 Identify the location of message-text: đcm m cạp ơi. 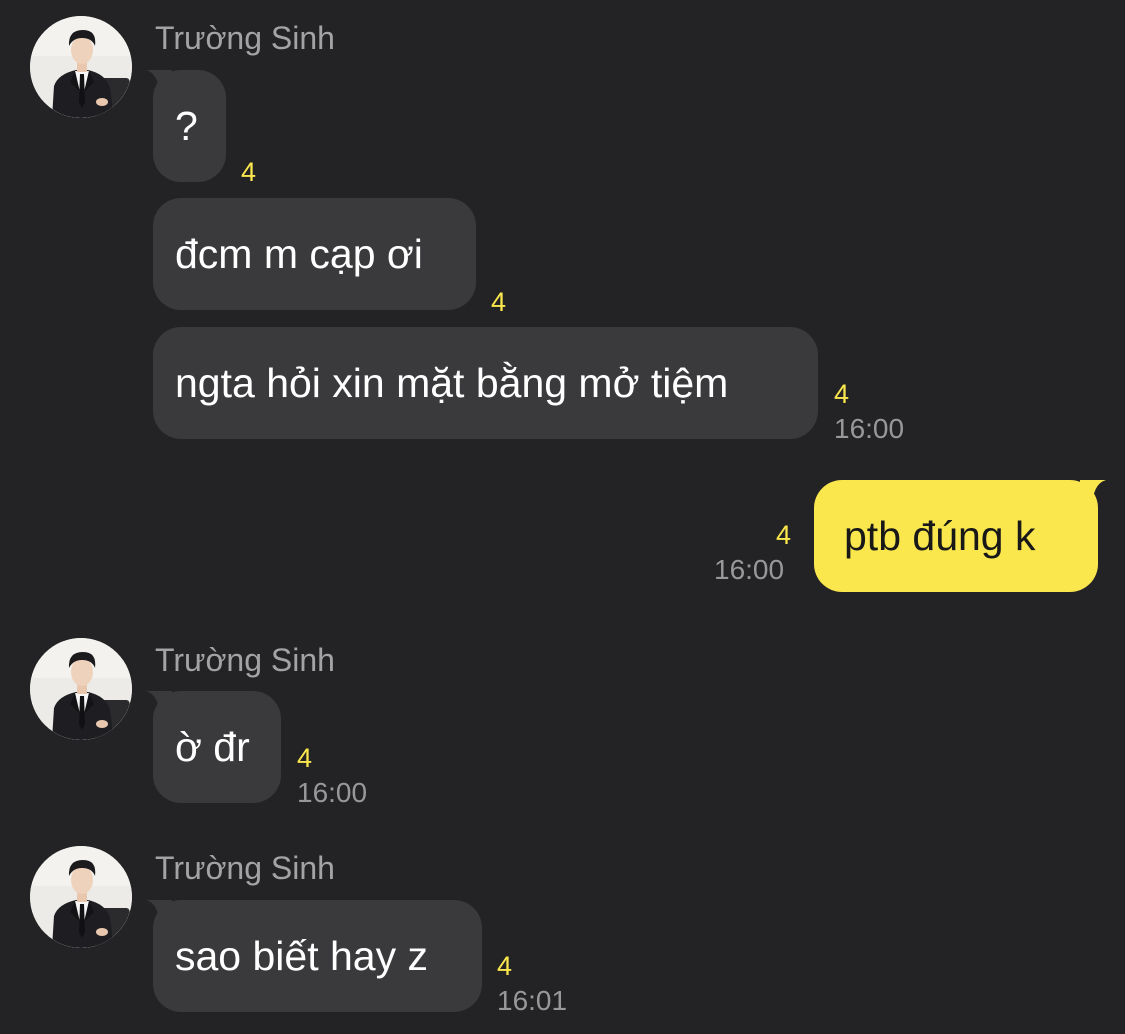
(299, 254).